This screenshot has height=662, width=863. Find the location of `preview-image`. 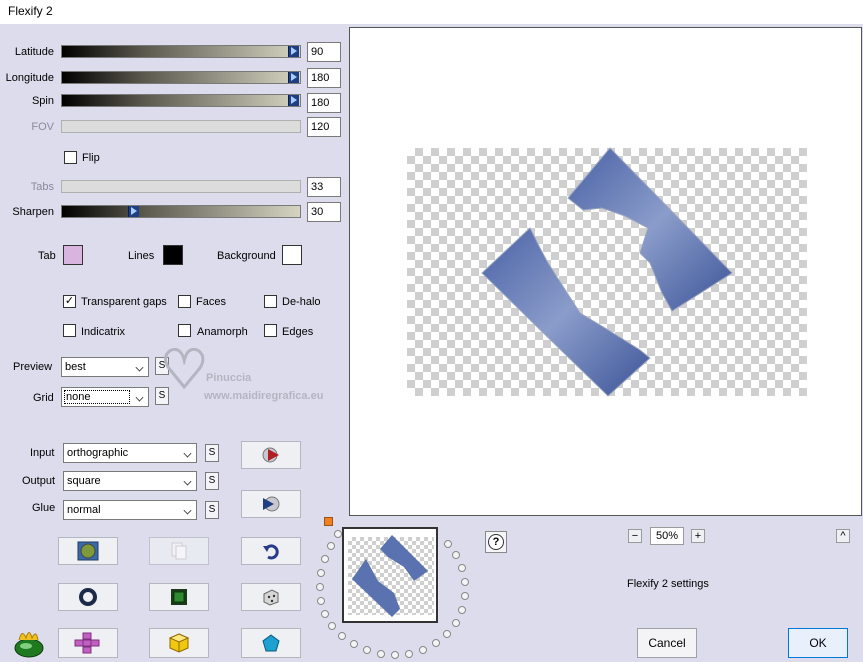

preview-image is located at coordinates (607, 272).